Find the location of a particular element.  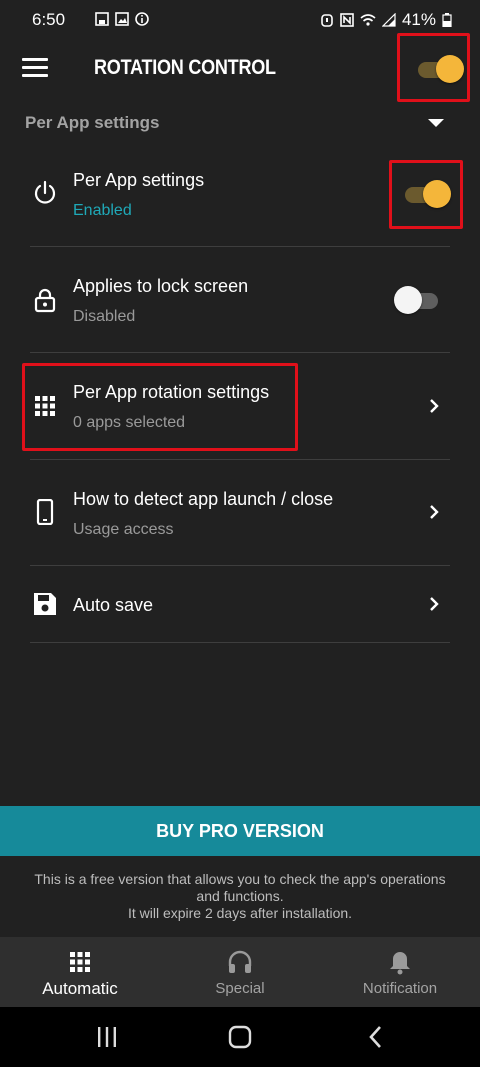

row-subtitle: Disabled is located at coordinates (104, 316).